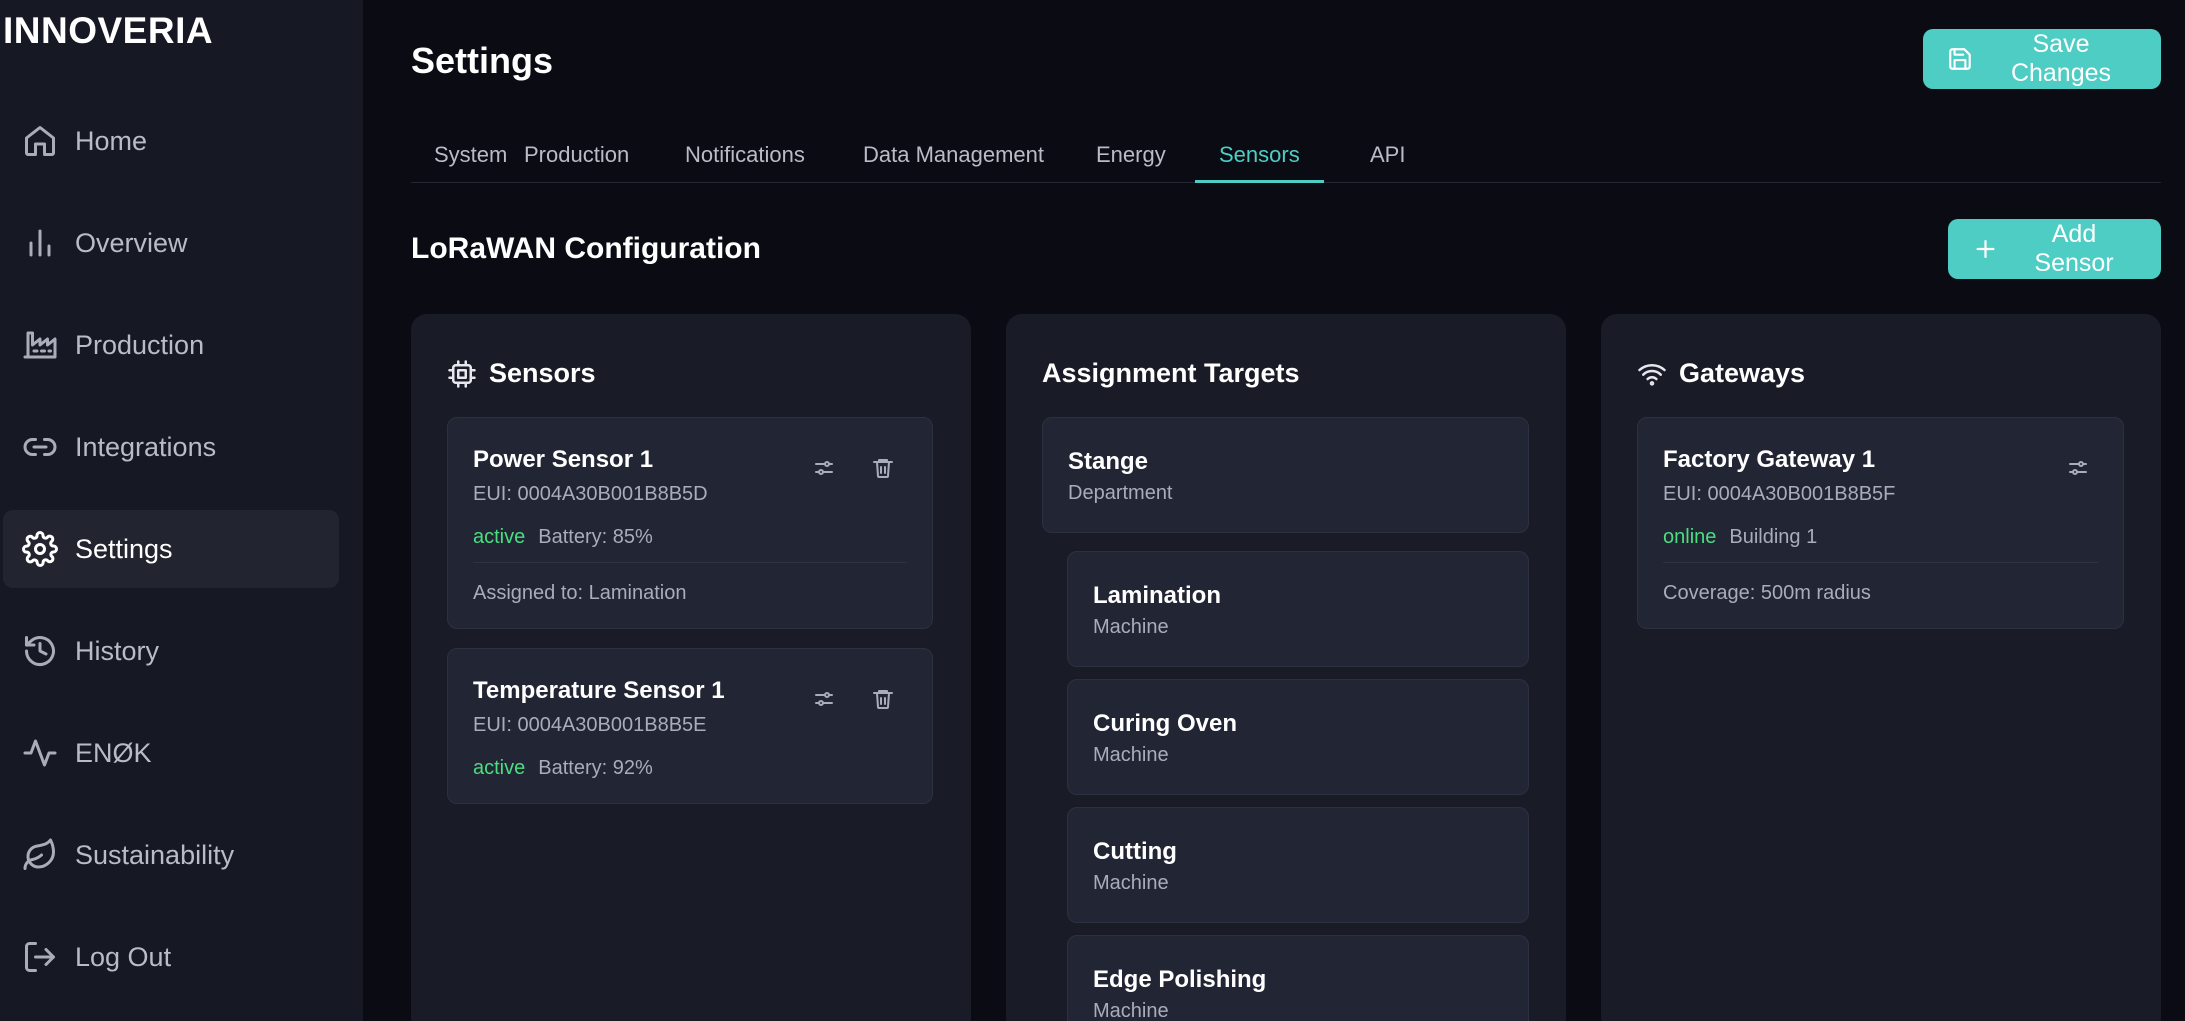 This screenshot has width=2185, height=1021. What do you see at coordinates (1135, 851) in the screenshot?
I see `target-name: Cutting` at bounding box center [1135, 851].